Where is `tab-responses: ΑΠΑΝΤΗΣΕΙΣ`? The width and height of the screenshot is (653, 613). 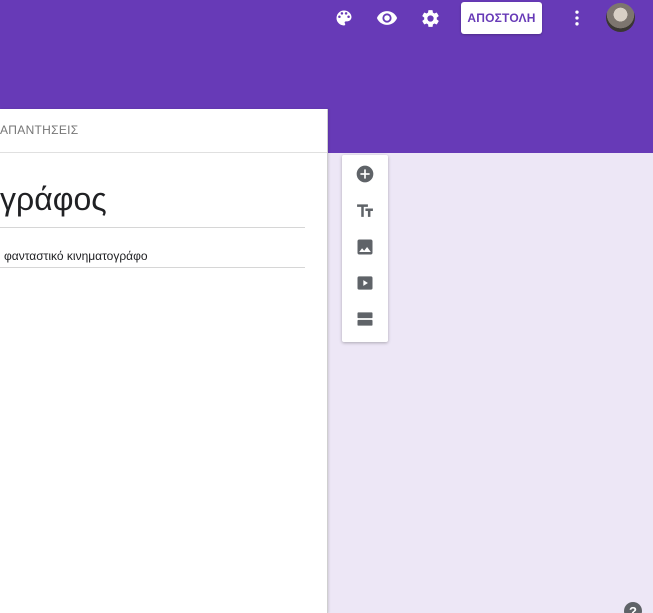
tab-responses: ΑΠΑΝΤΗΣΕΙΣ is located at coordinates (39, 130).